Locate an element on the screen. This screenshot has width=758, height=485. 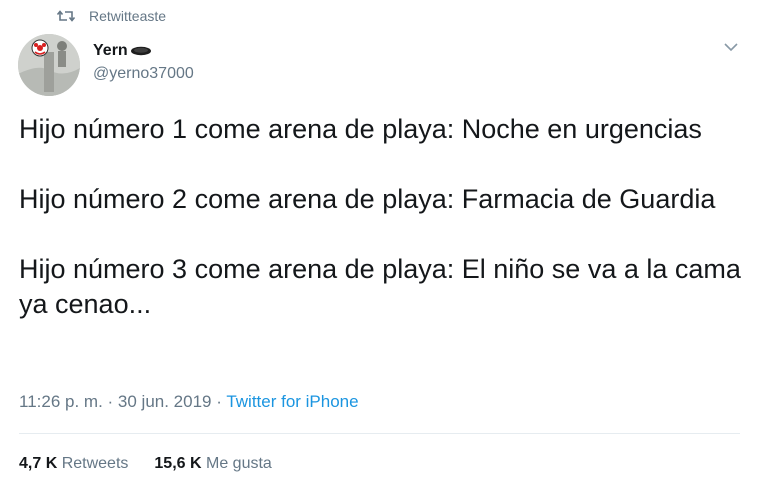
likes-stat: 15,6 K Me gusta is located at coordinates (212, 464).